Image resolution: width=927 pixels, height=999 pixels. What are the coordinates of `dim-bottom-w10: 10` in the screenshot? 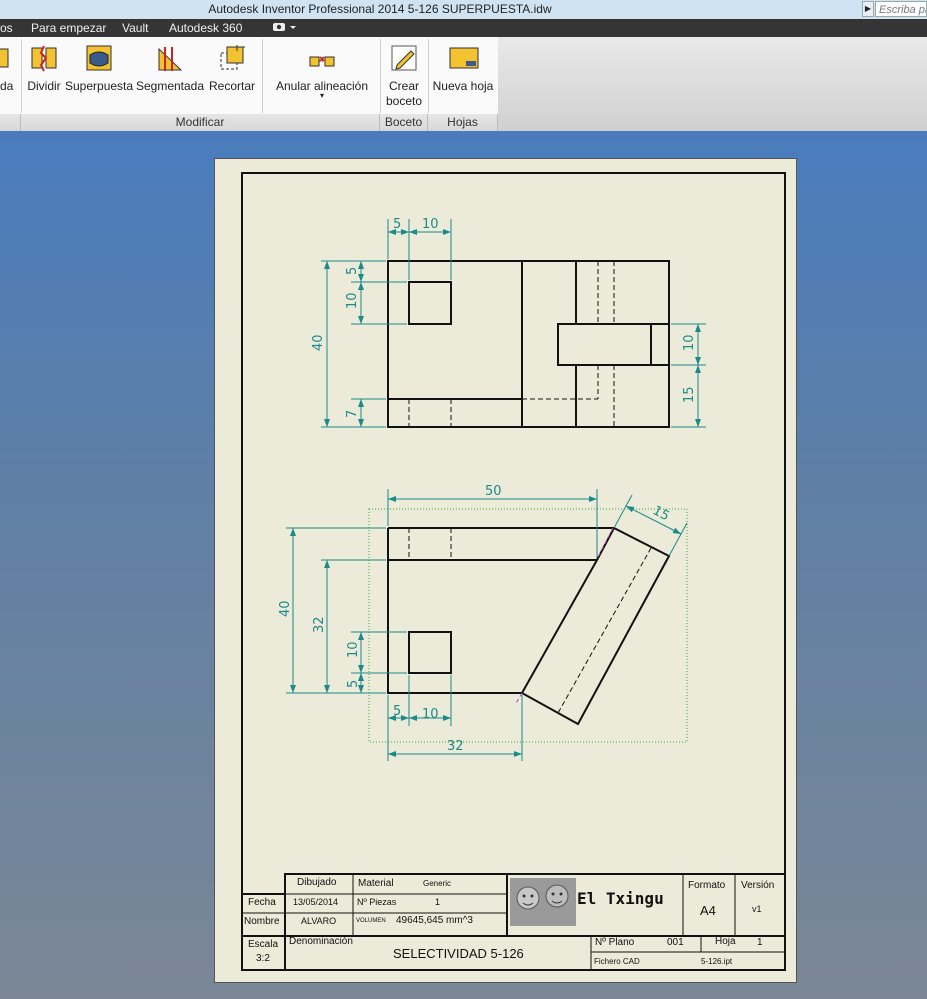 It's located at (430, 714).